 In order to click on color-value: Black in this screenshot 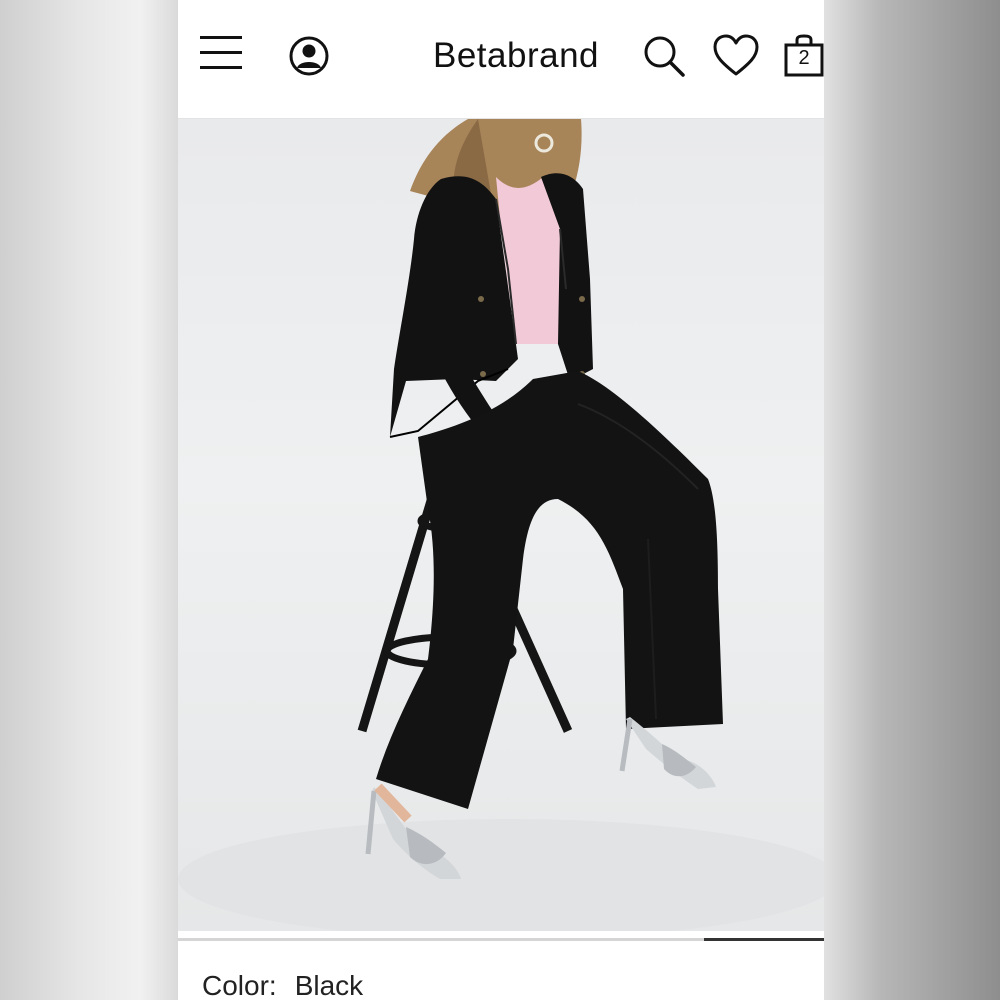, I will do `click(329, 985)`.